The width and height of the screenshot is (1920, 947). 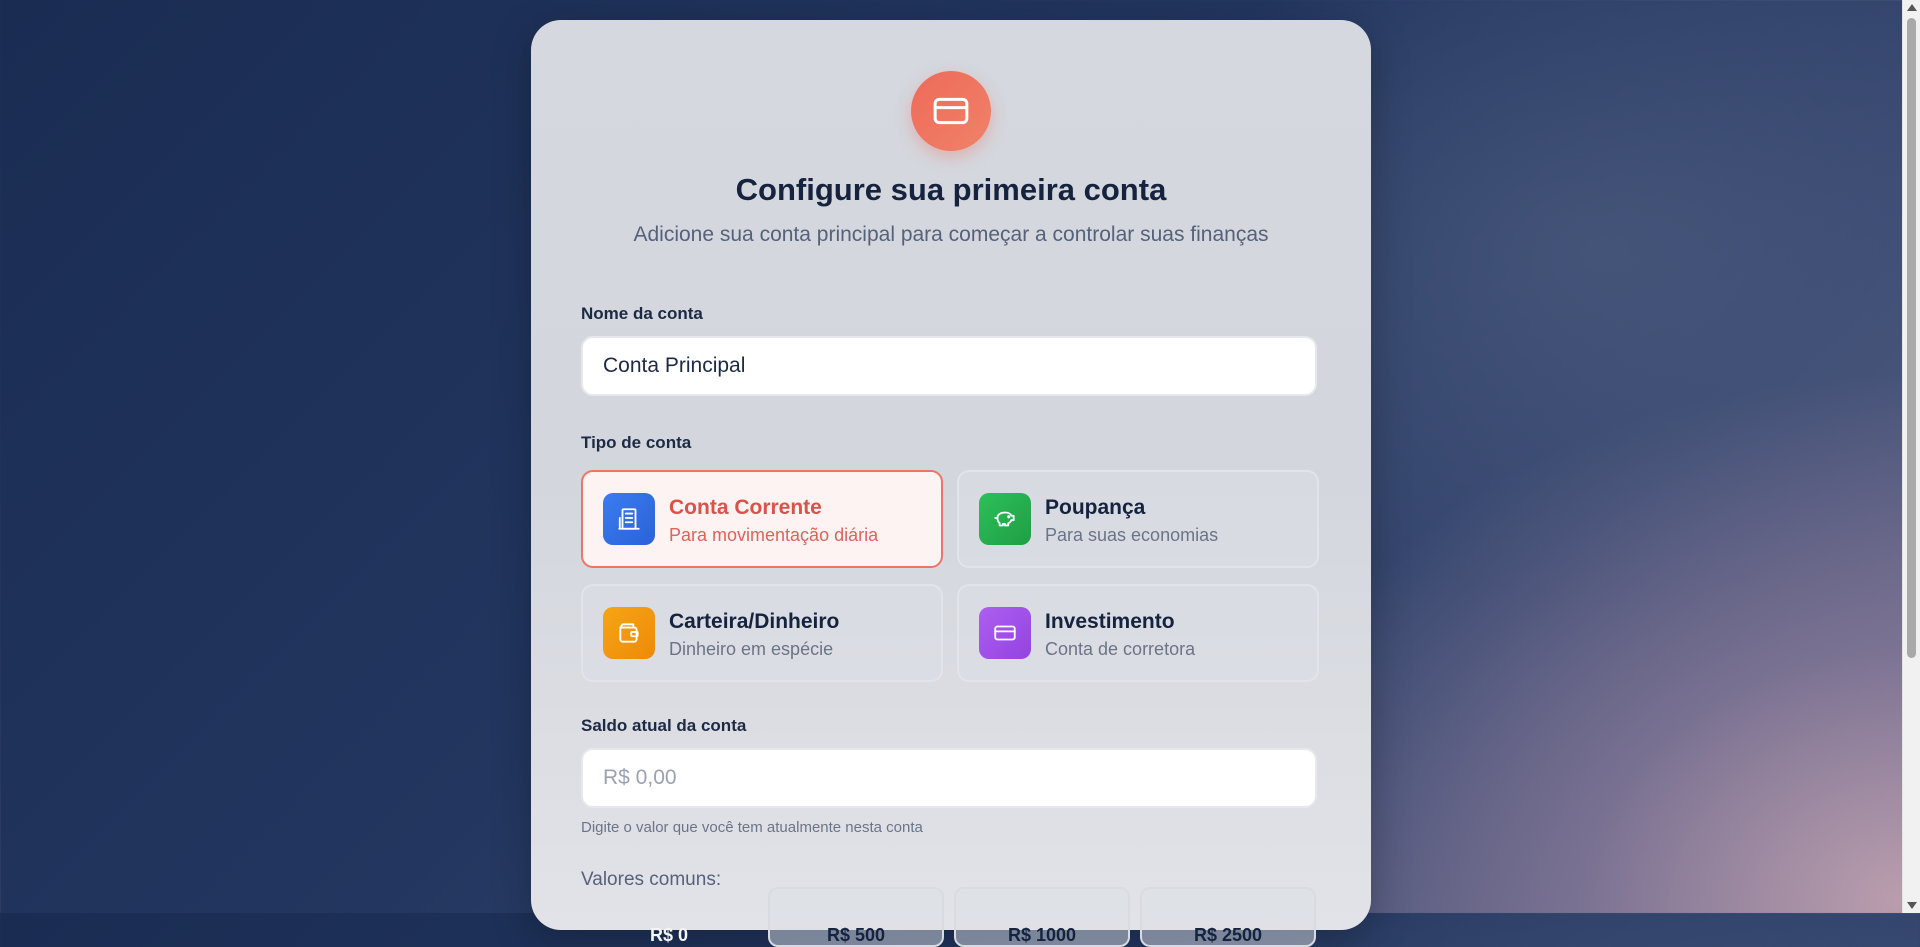 I want to click on wallet-icon, so click(x=629, y=633).